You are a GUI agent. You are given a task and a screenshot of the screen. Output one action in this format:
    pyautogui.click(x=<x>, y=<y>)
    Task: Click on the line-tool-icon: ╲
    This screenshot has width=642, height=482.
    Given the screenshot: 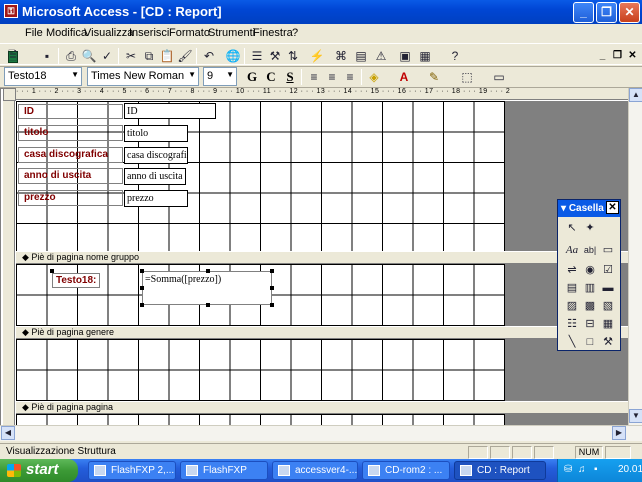 What is the action you would take?
    pyautogui.click(x=572, y=342)
    